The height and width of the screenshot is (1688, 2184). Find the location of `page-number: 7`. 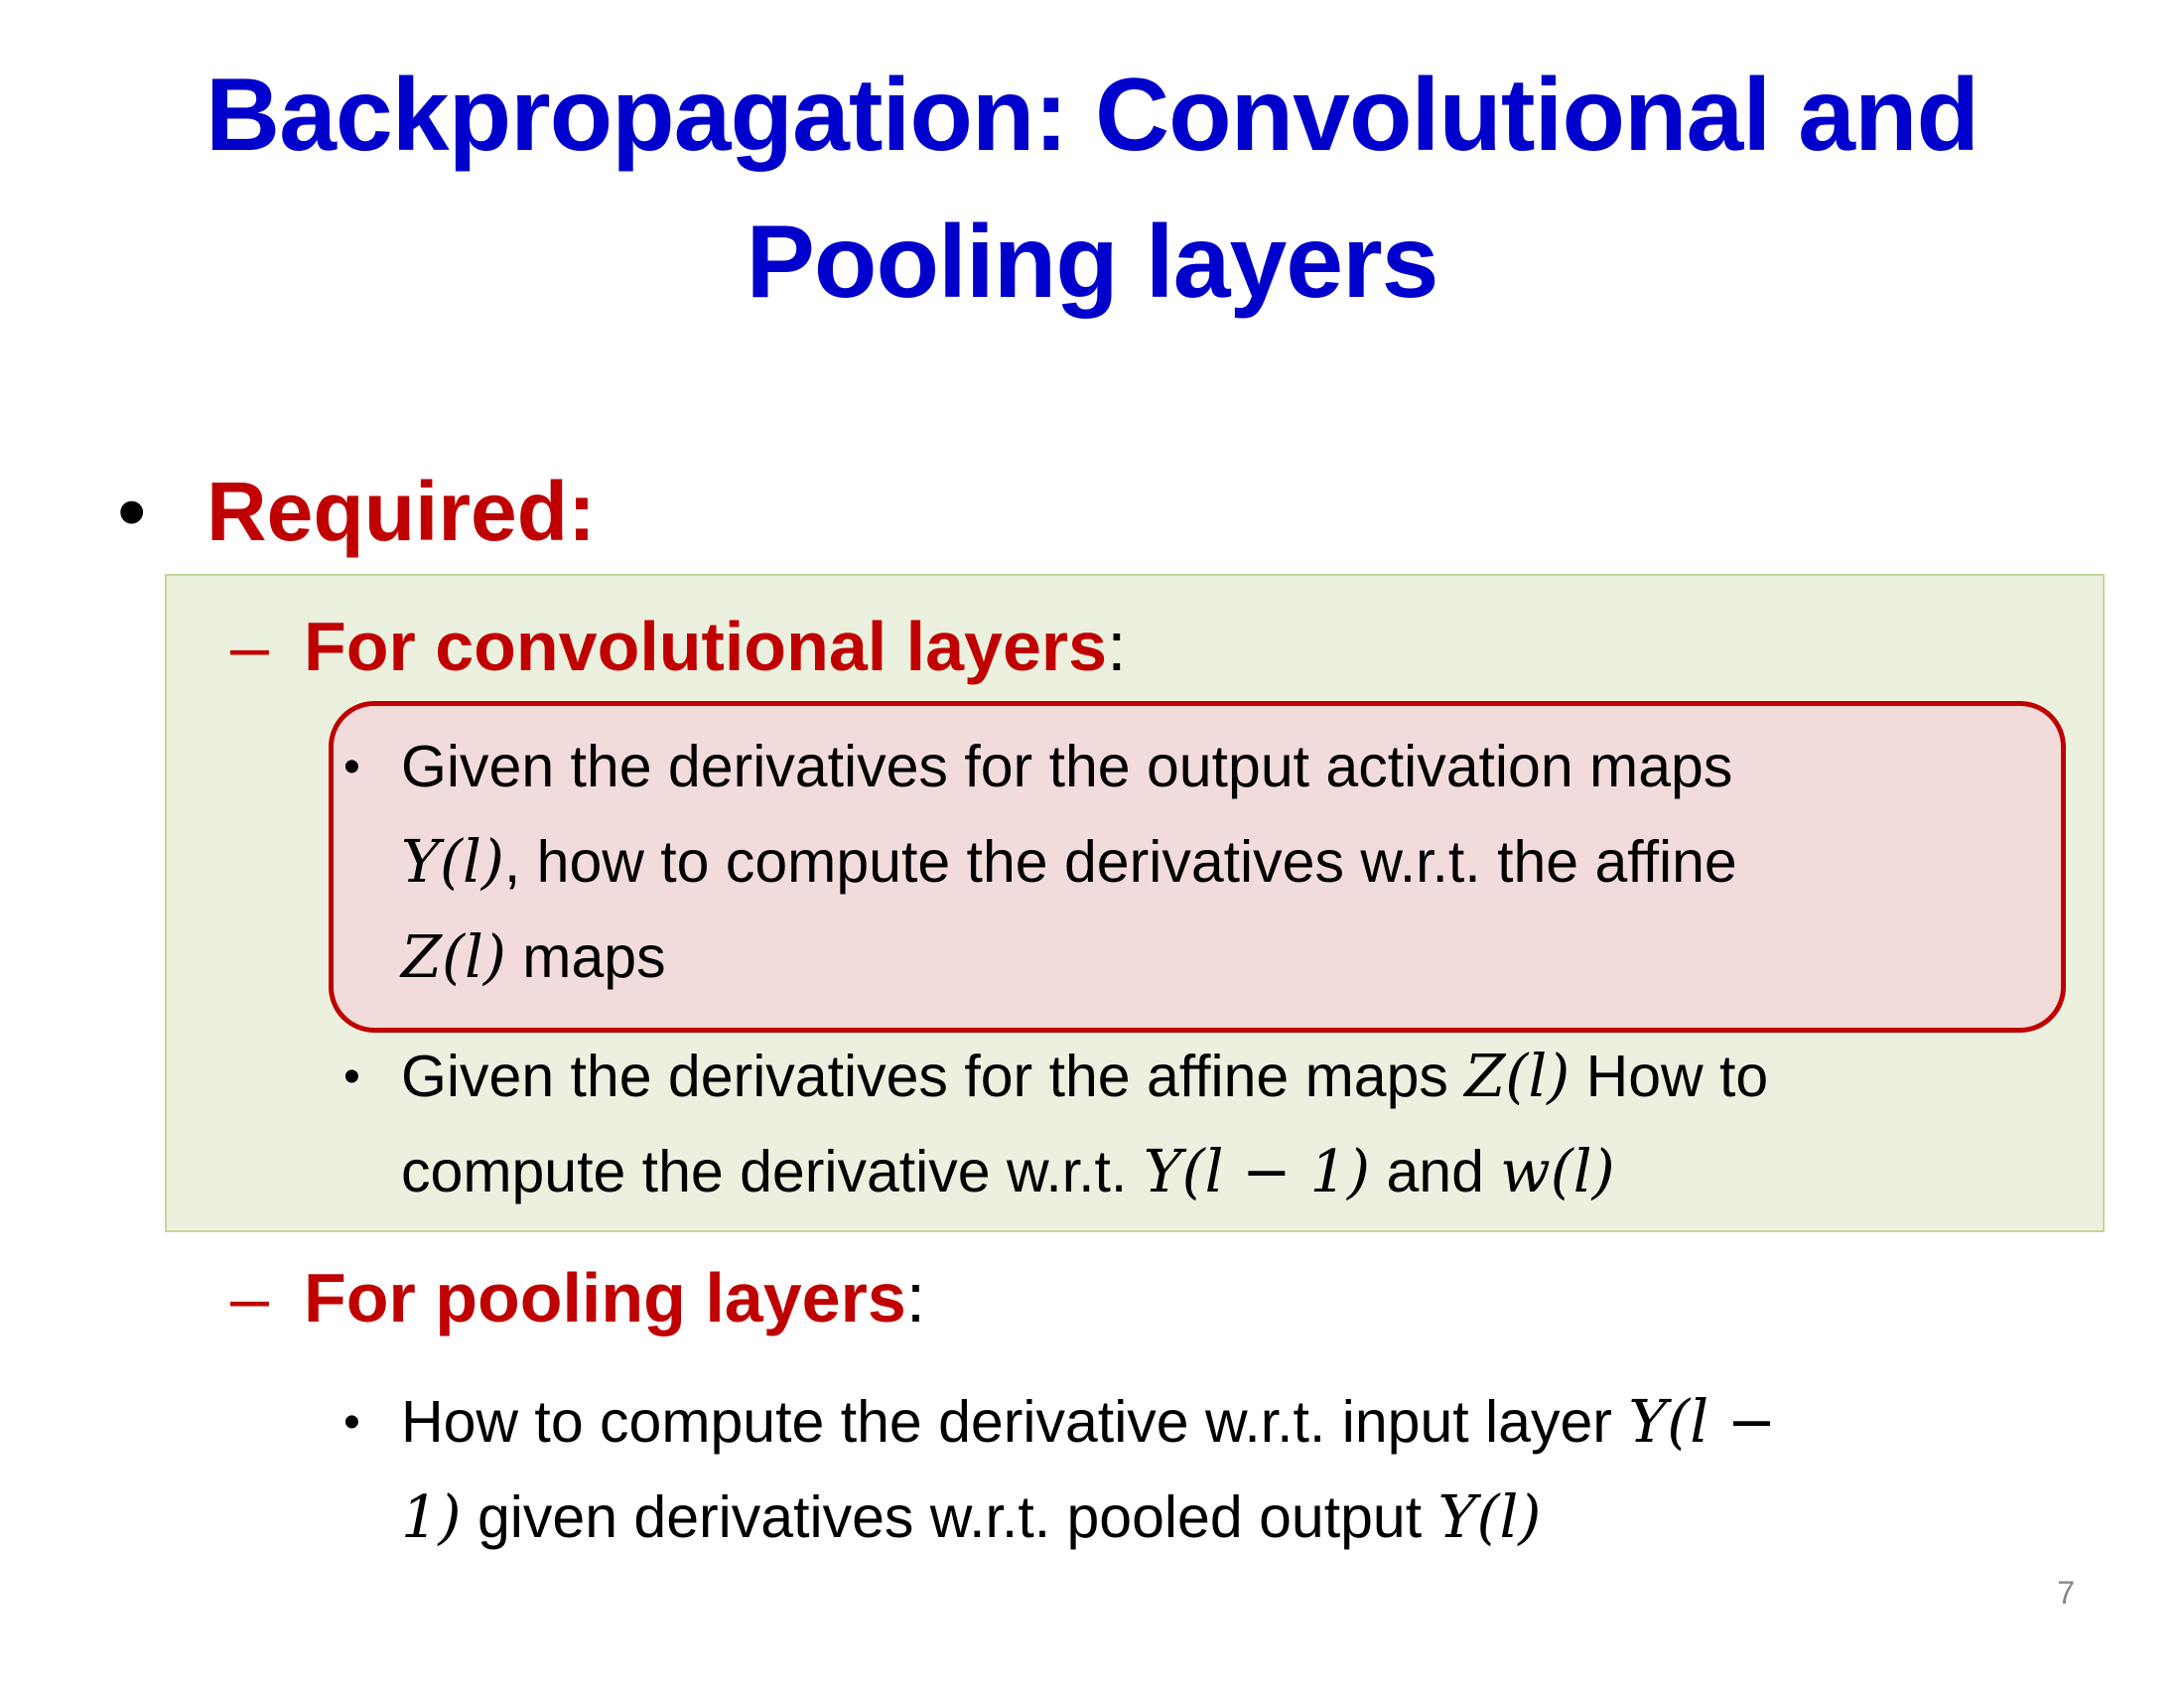

page-number: 7 is located at coordinates (2066, 1593).